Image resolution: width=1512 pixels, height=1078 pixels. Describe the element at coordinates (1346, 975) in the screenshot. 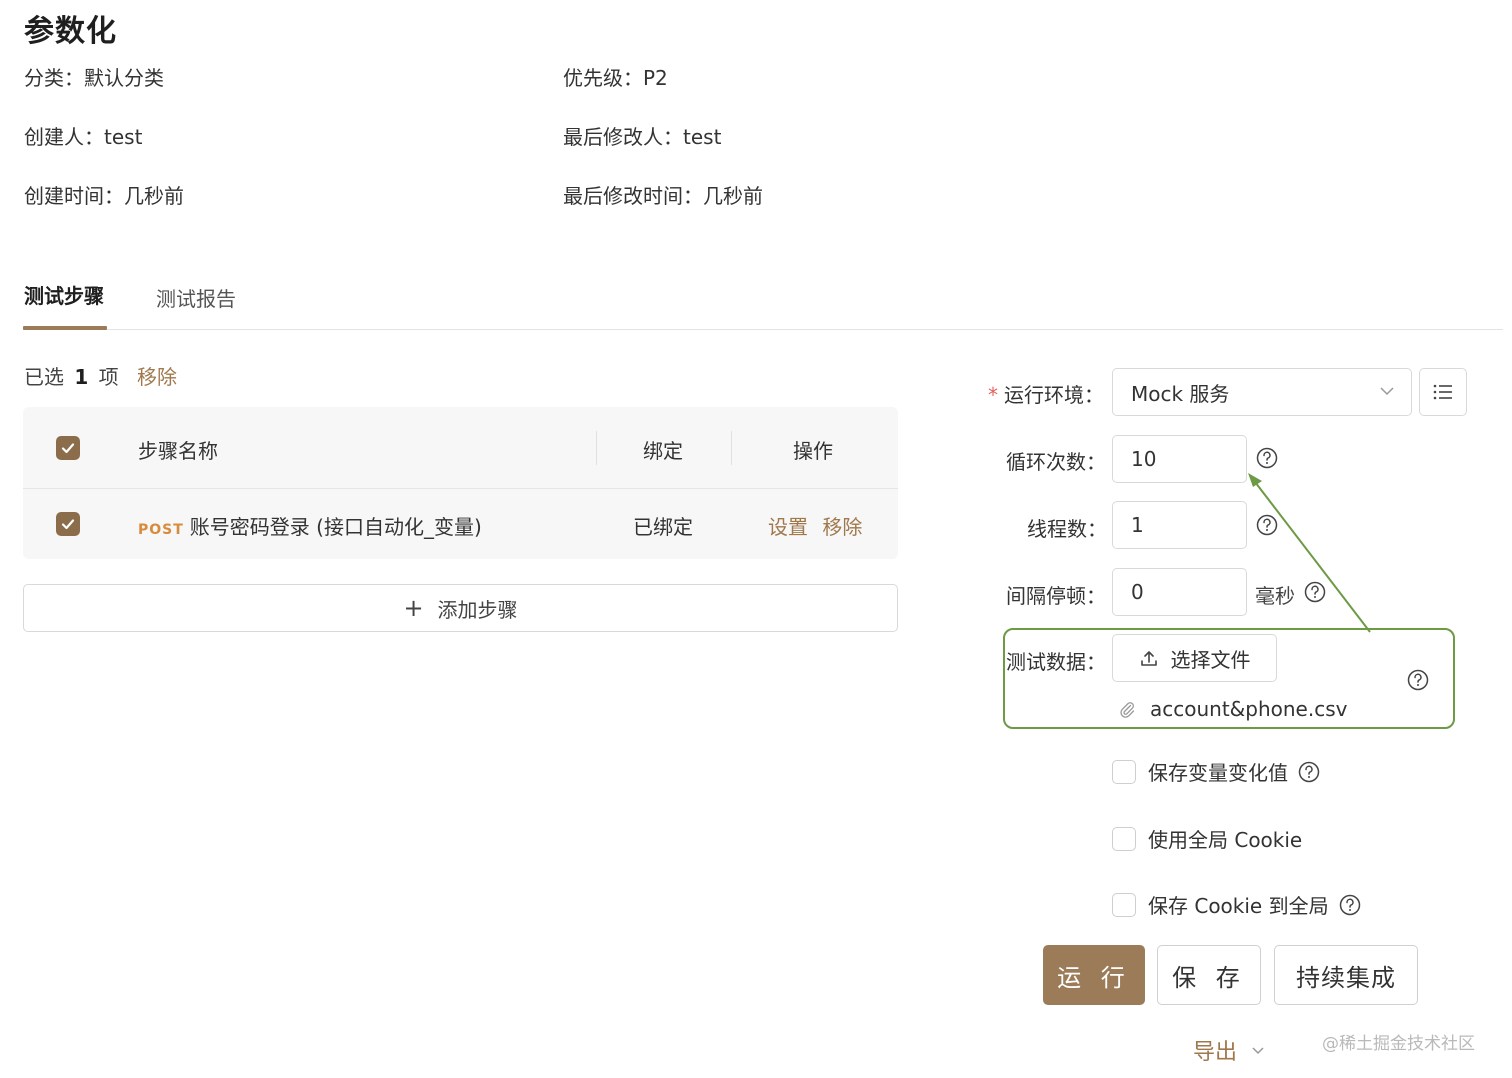

I see `continuous-integration-button: 持续集成` at that location.